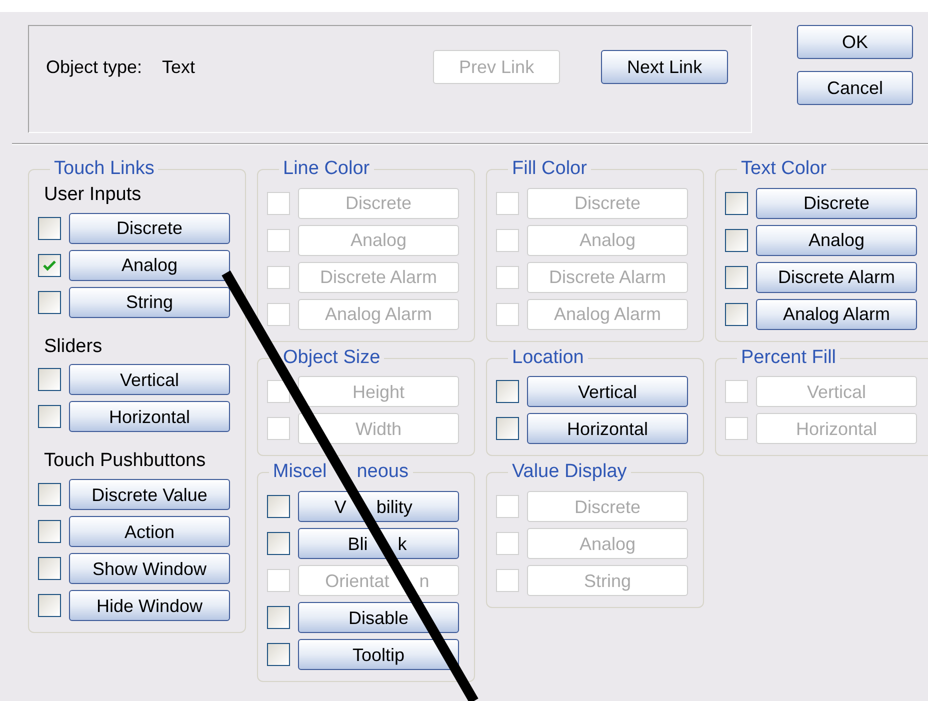 The width and height of the screenshot is (928, 701). I want to click on link-button: Hide Window, so click(149, 606).